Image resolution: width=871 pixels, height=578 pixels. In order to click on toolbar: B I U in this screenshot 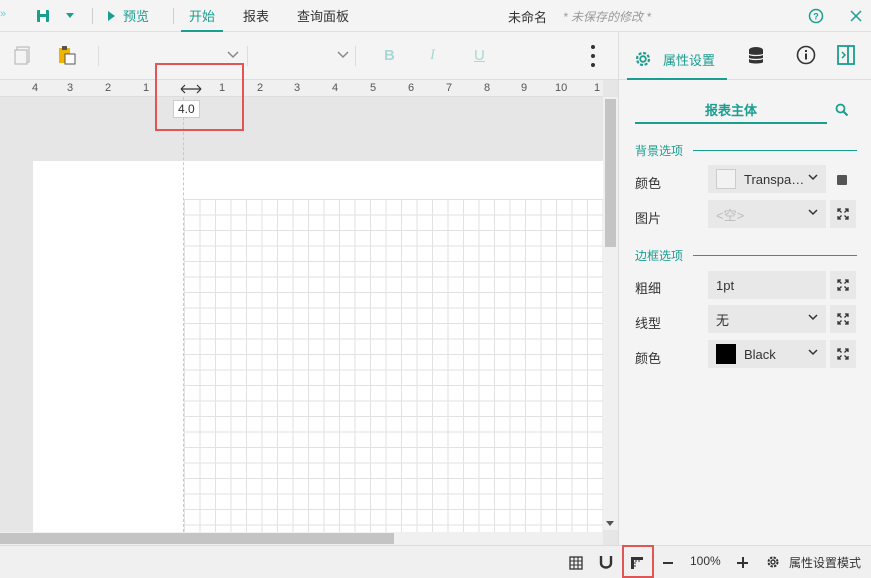, I will do `click(309, 56)`.